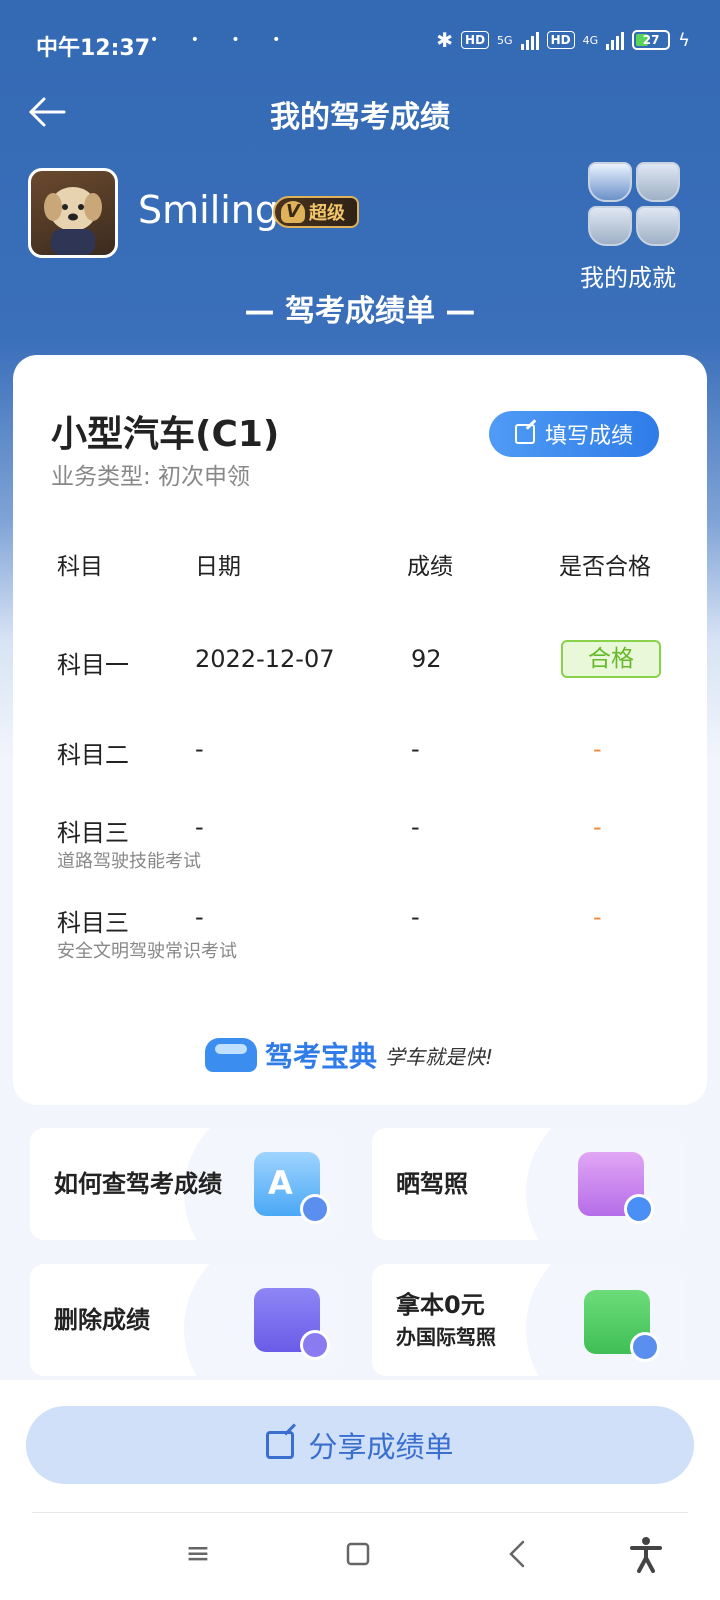 The width and height of the screenshot is (720, 1600). I want to click on charging-icon: ϟ, so click(684, 40).